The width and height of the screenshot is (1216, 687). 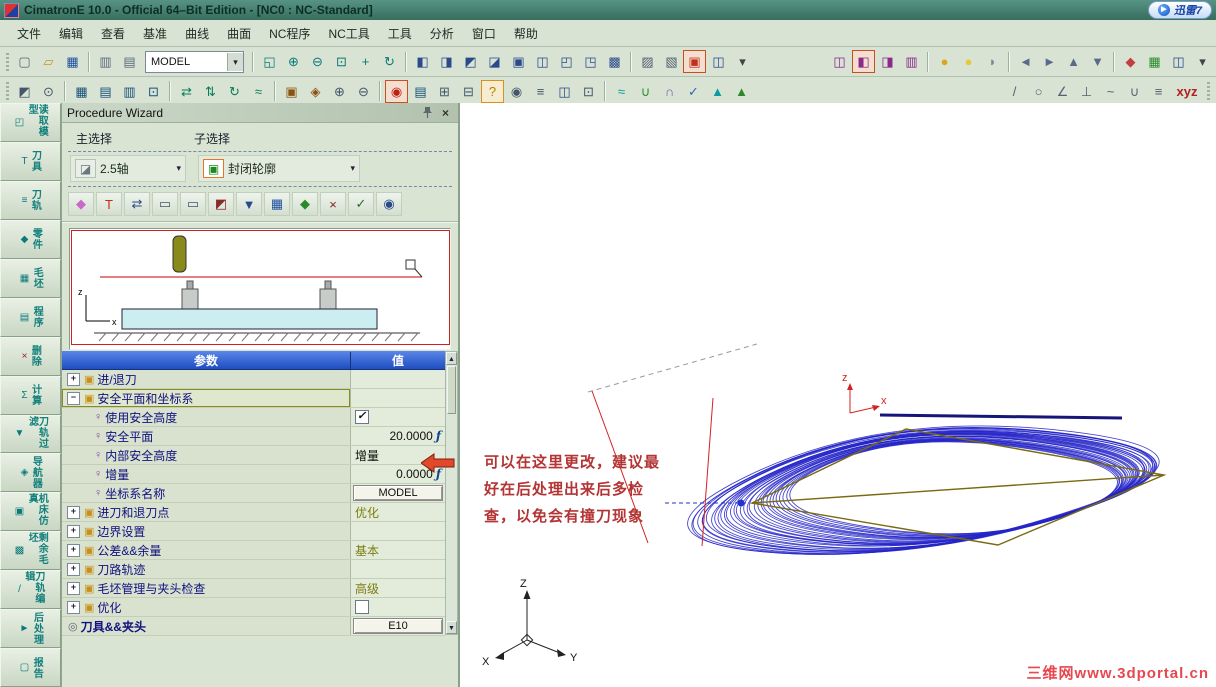 I want to click on line-icon: /, so click(x=1014, y=91).